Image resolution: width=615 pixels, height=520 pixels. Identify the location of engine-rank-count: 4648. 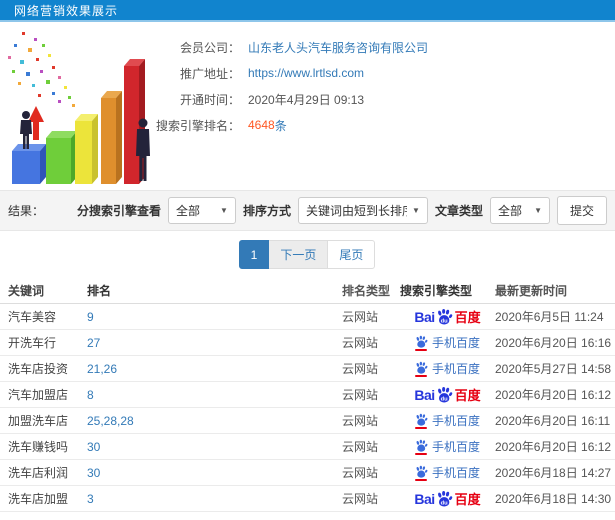
(261, 125).